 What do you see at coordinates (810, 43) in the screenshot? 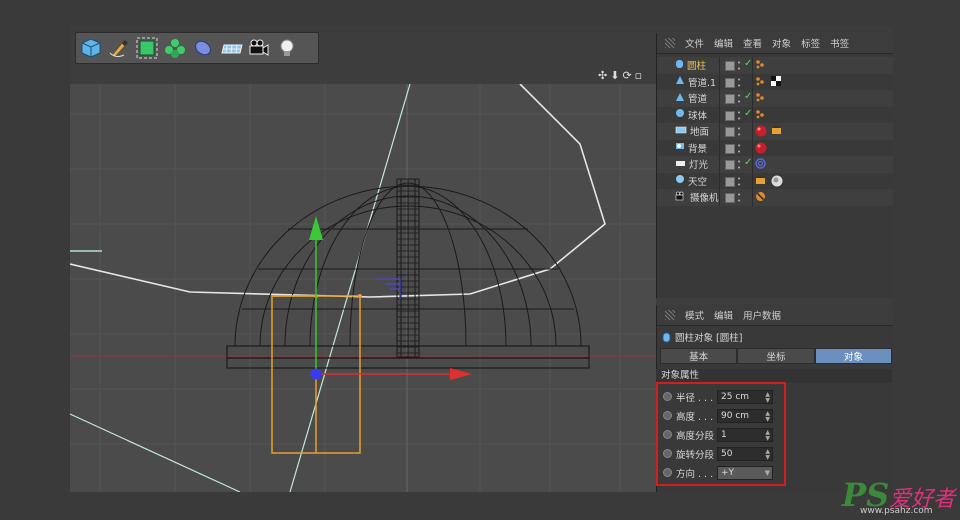
I see `menu-tags: 标签` at bounding box center [810, 43].